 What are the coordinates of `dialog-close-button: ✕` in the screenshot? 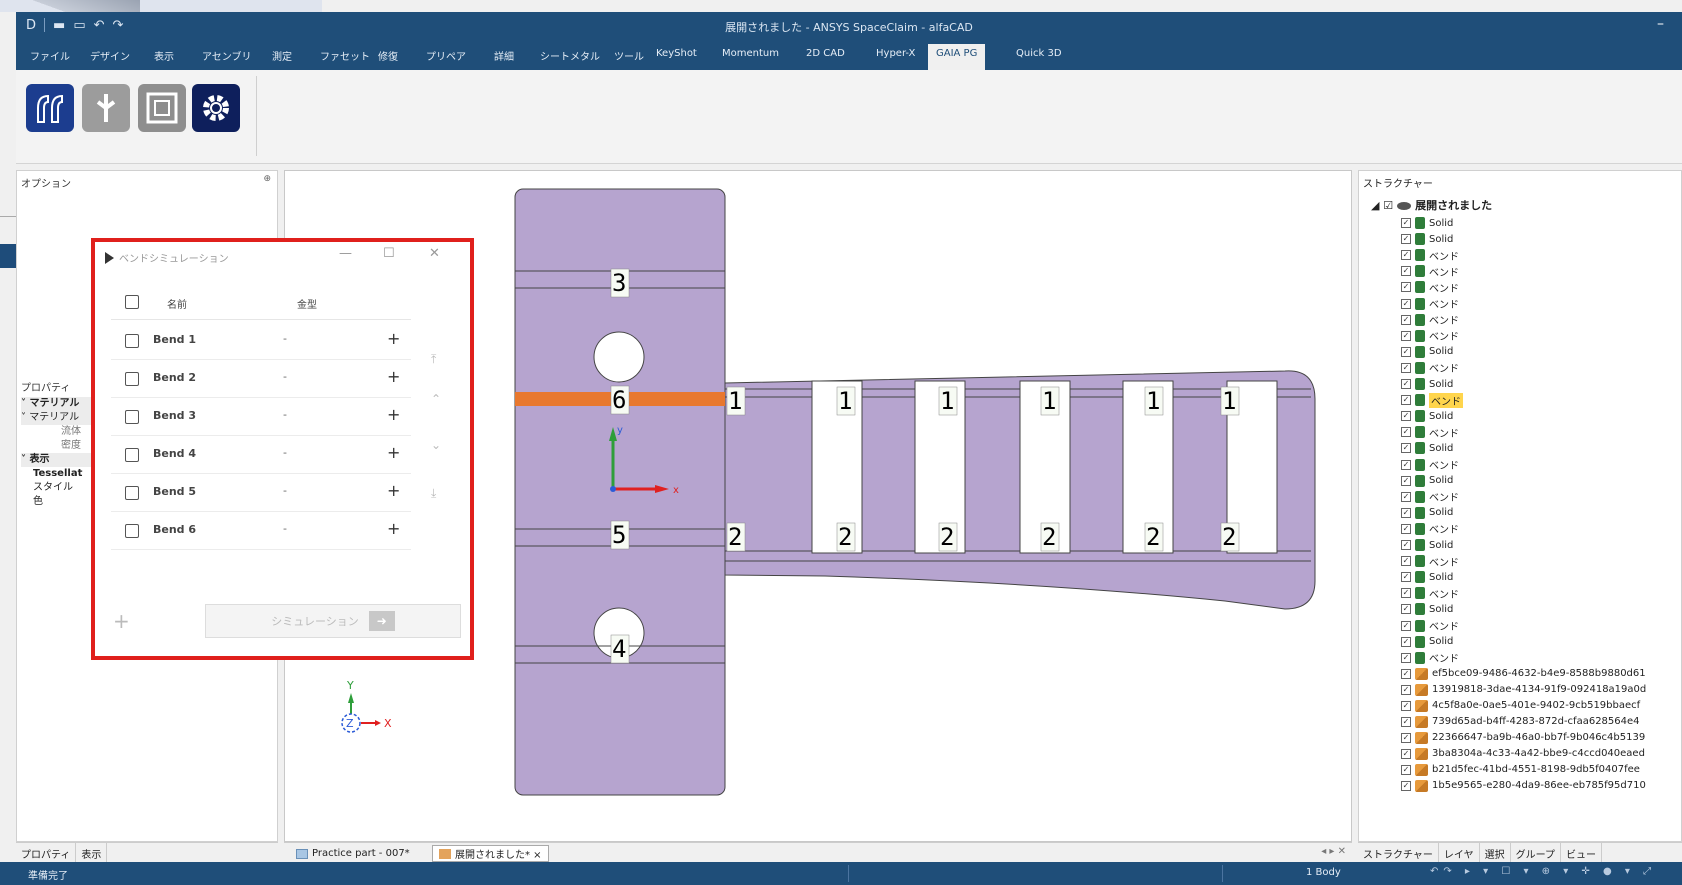 It's located at (434, 253).